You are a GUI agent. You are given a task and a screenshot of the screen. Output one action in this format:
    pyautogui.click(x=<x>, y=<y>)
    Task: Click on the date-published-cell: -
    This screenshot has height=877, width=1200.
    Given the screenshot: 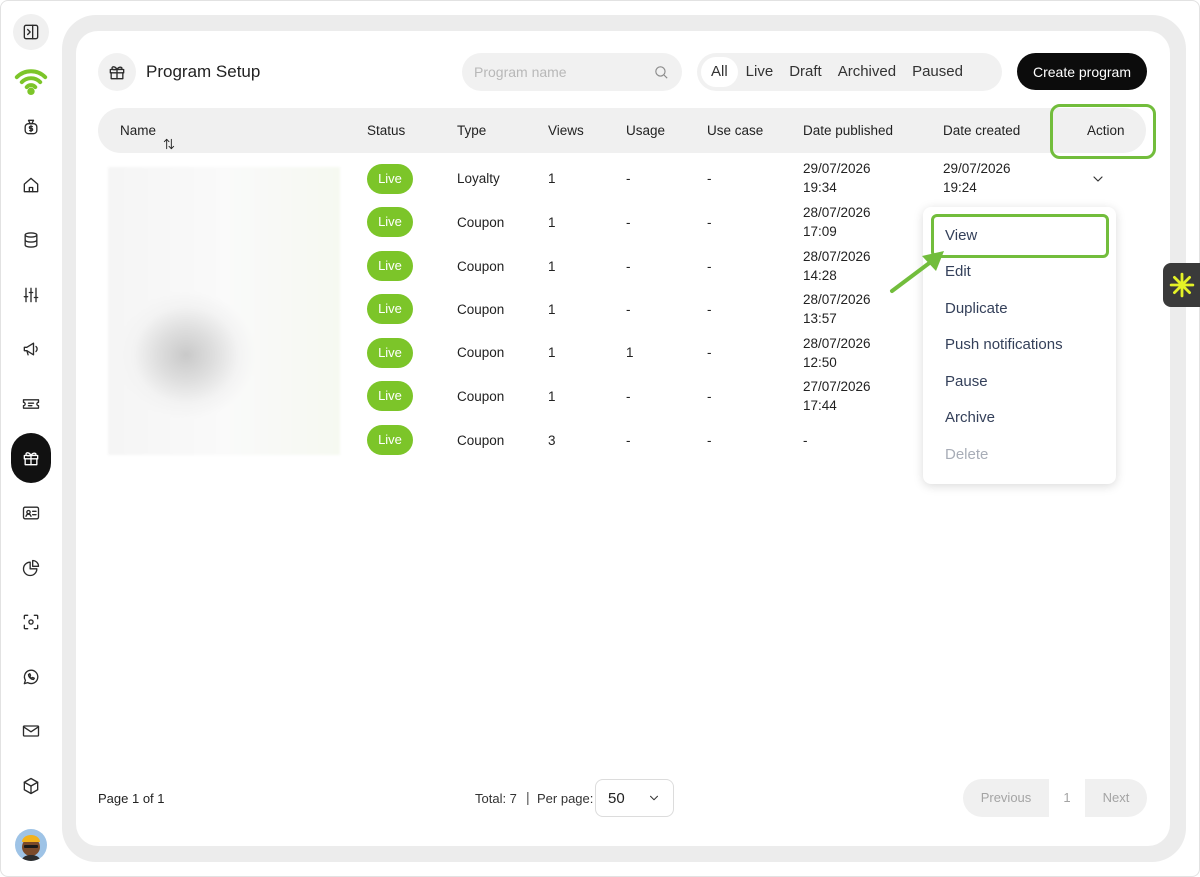 What is the action you would take?
    pyautogui.click(x=805, y=440)
    